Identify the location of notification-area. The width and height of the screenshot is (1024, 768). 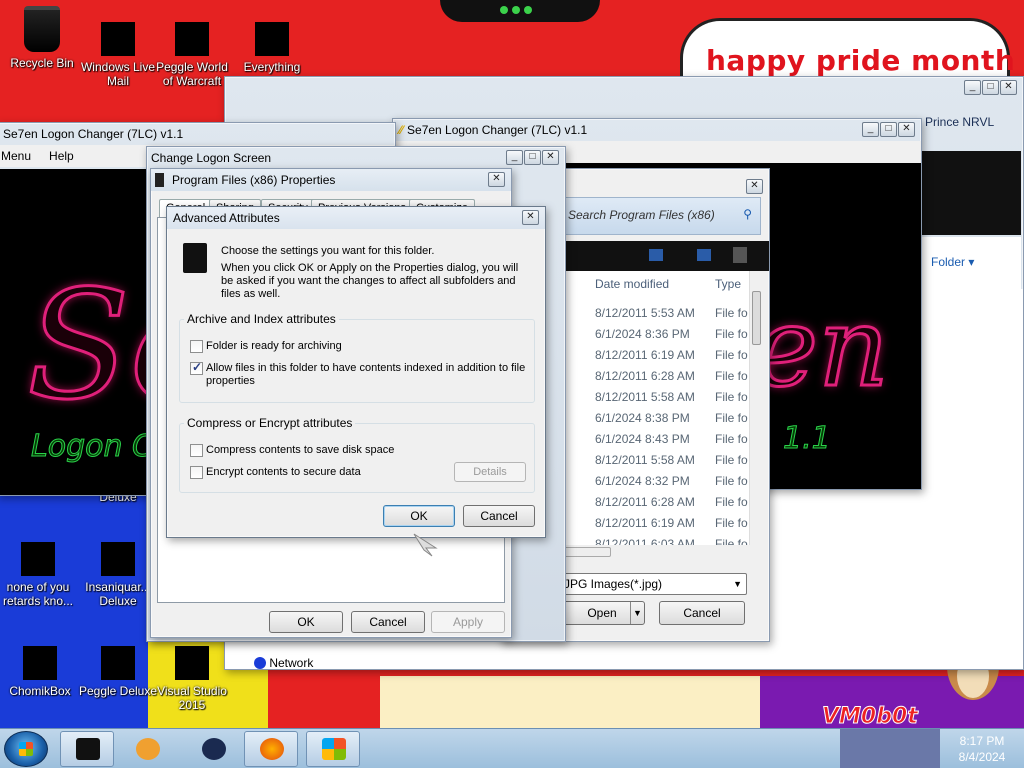
(890, 748).